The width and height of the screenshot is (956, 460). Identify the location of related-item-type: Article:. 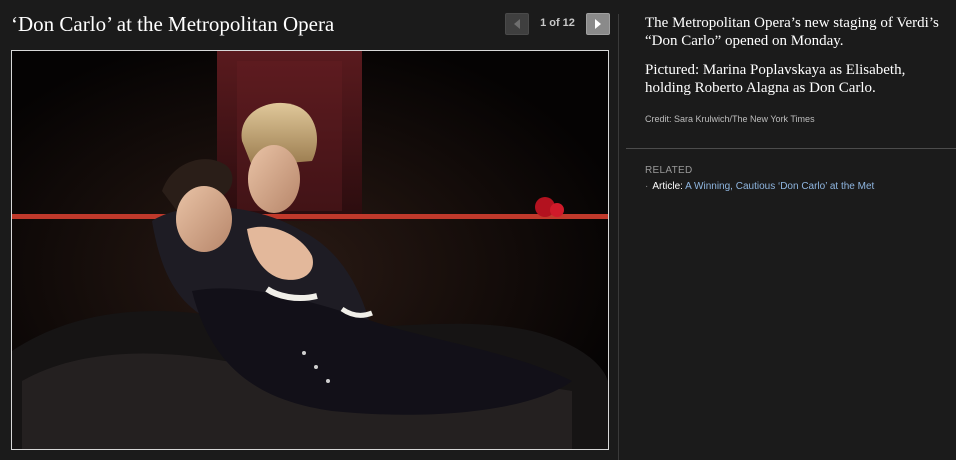
(667, 186).